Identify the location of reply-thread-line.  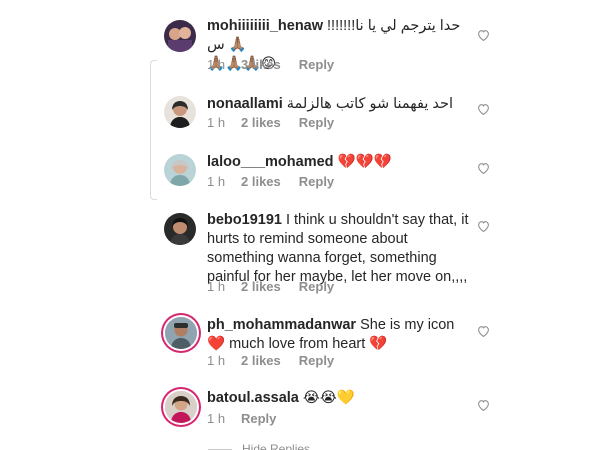
(153, 130).